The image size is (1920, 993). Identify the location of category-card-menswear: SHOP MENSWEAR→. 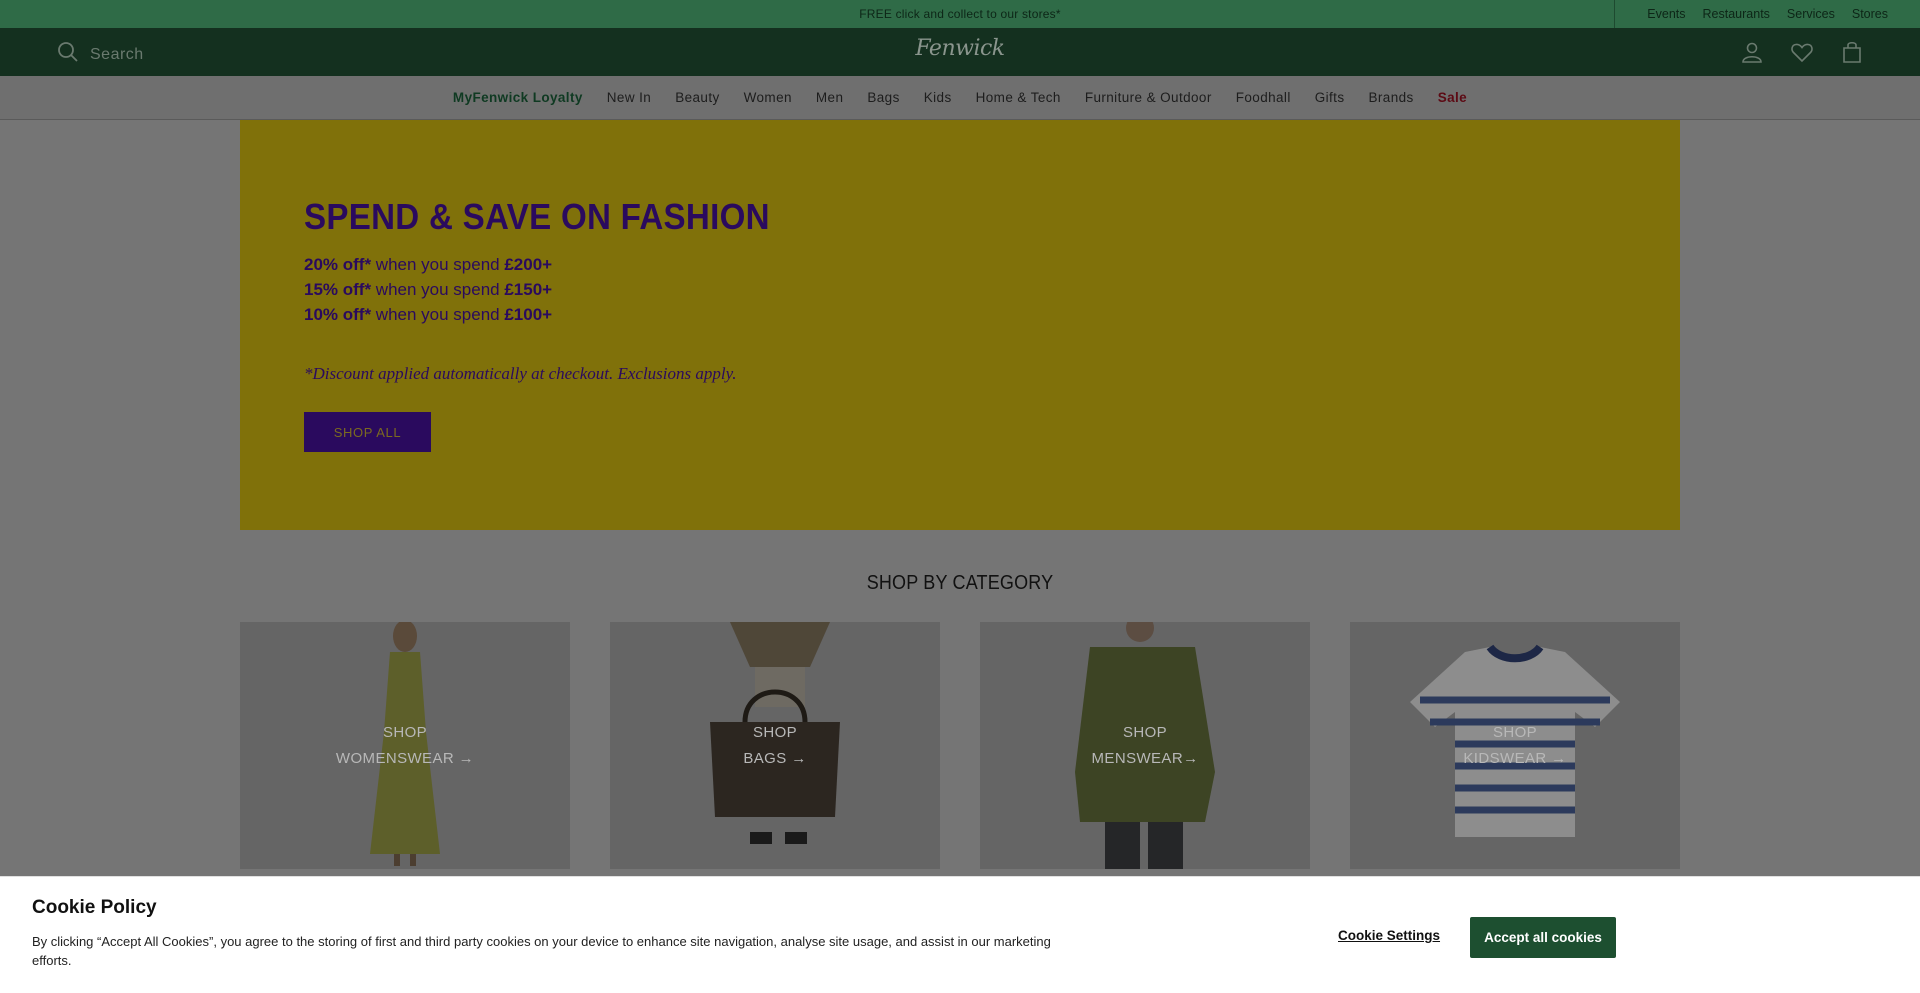
(1145, 745).